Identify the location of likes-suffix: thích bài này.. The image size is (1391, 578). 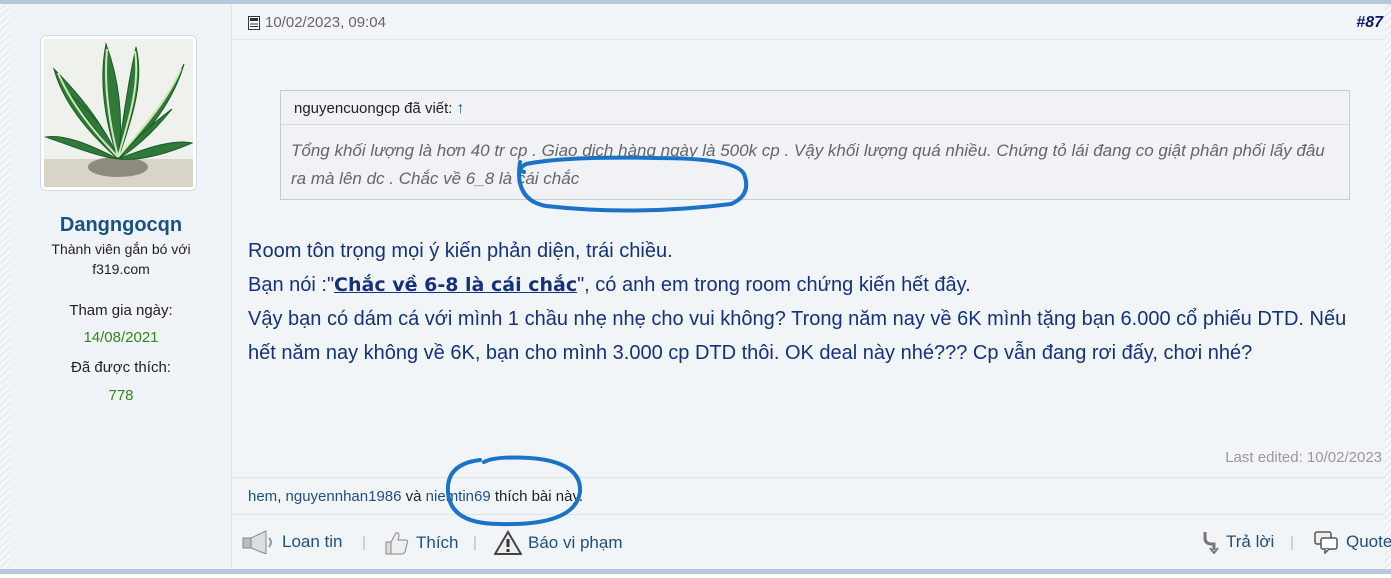
(536, 496).